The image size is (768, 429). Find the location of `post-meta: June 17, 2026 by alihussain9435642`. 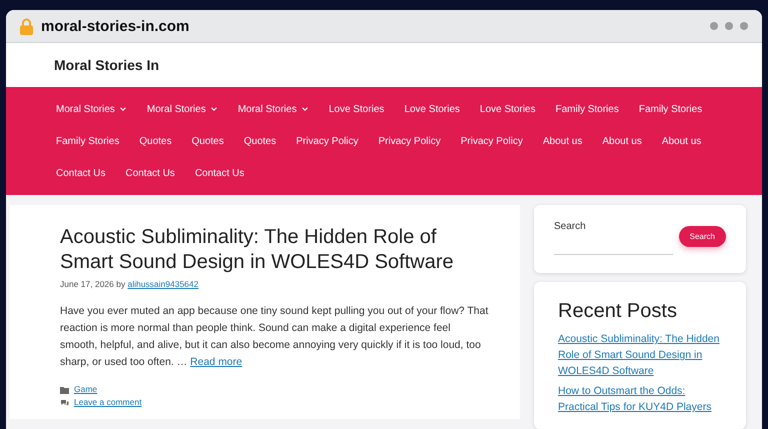

post-meta: June 17, 2026 by alihussain9435642 is located at coordinates (130, 284).